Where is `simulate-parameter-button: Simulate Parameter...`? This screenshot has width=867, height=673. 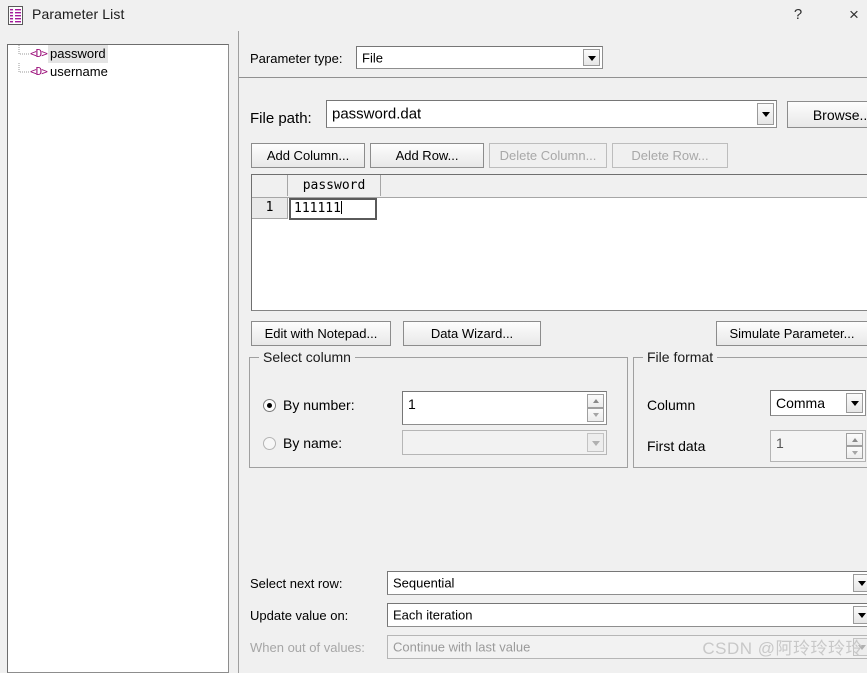
simulate-parameter-button: Simulate Parameter... is located at coordinates (791, 333).